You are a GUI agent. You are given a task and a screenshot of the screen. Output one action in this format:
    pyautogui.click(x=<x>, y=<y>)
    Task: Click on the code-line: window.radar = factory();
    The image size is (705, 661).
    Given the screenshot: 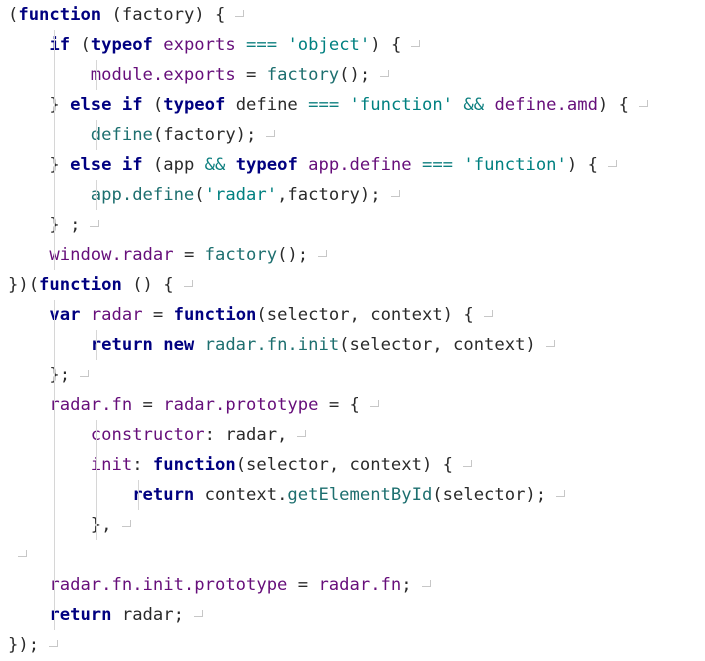 What is the action you would take?
    pyautogui.click(x=169, y=255)
    